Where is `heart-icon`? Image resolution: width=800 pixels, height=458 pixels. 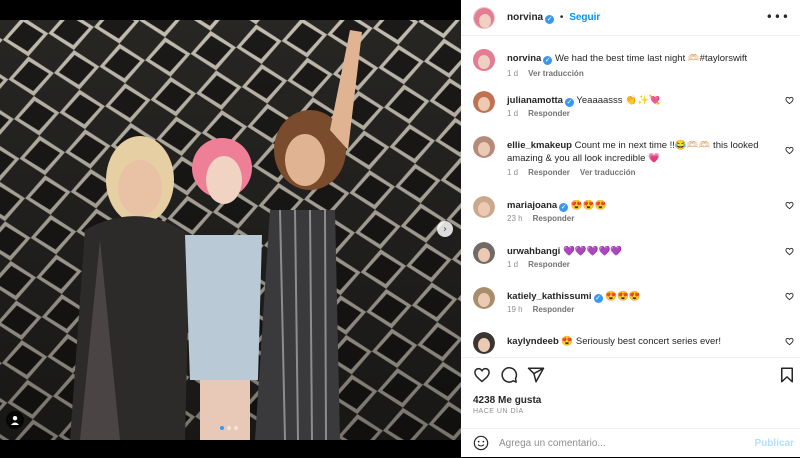
heart-icon is located at coordinates (482, 375).